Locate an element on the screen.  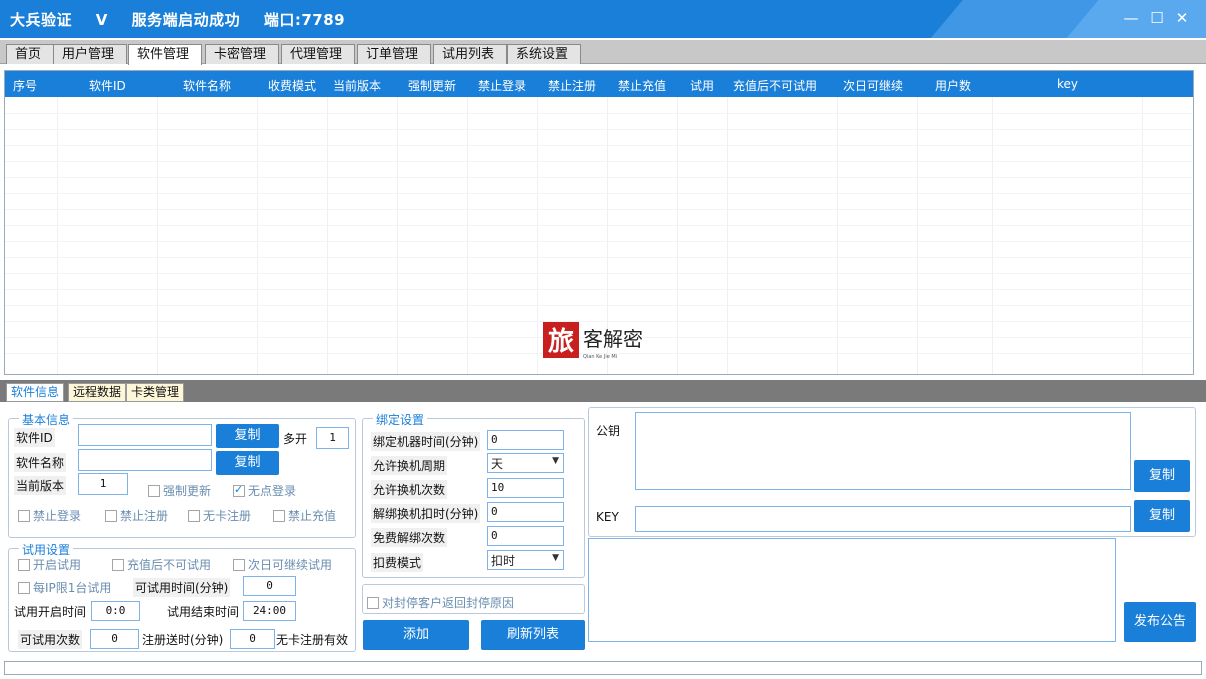
app-name: 大兵验证 is located at coordinates (41, 20).